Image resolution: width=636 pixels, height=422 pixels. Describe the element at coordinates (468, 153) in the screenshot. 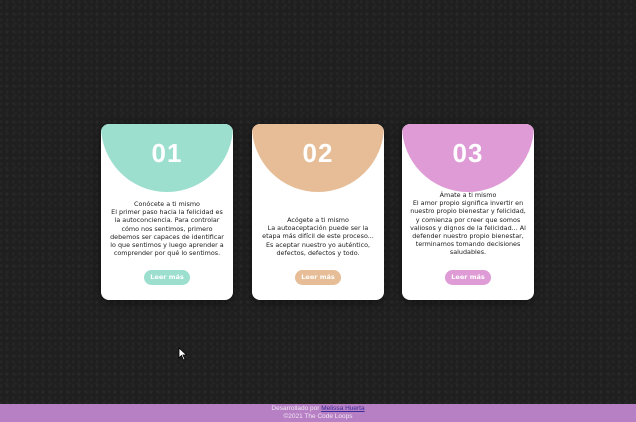

I see `card-number: 03` at that location.